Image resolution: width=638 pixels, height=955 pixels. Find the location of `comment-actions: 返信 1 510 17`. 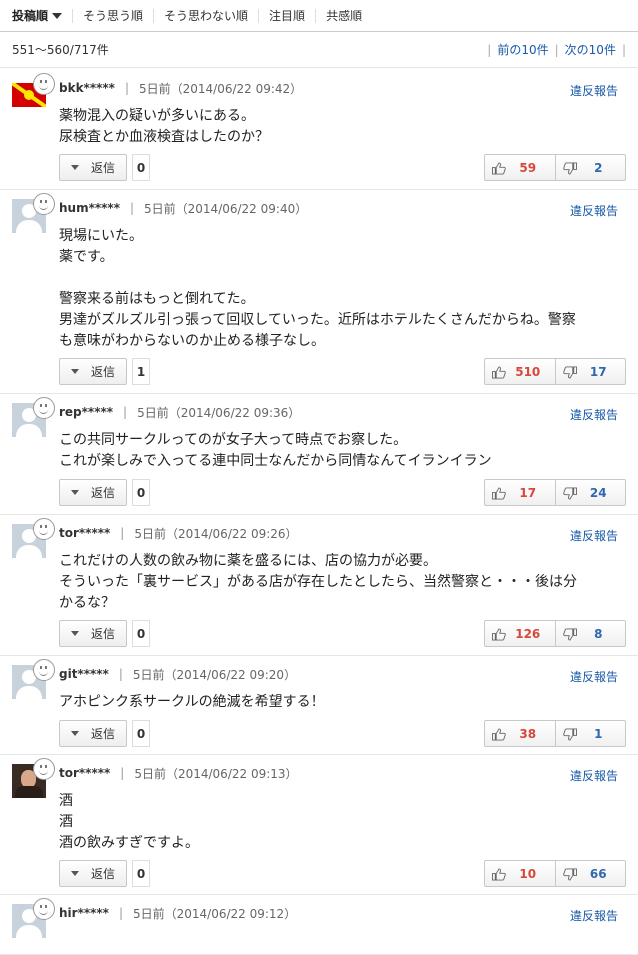

comment-actions: 返信 1 510 17 is located at coordinates (342, 371).